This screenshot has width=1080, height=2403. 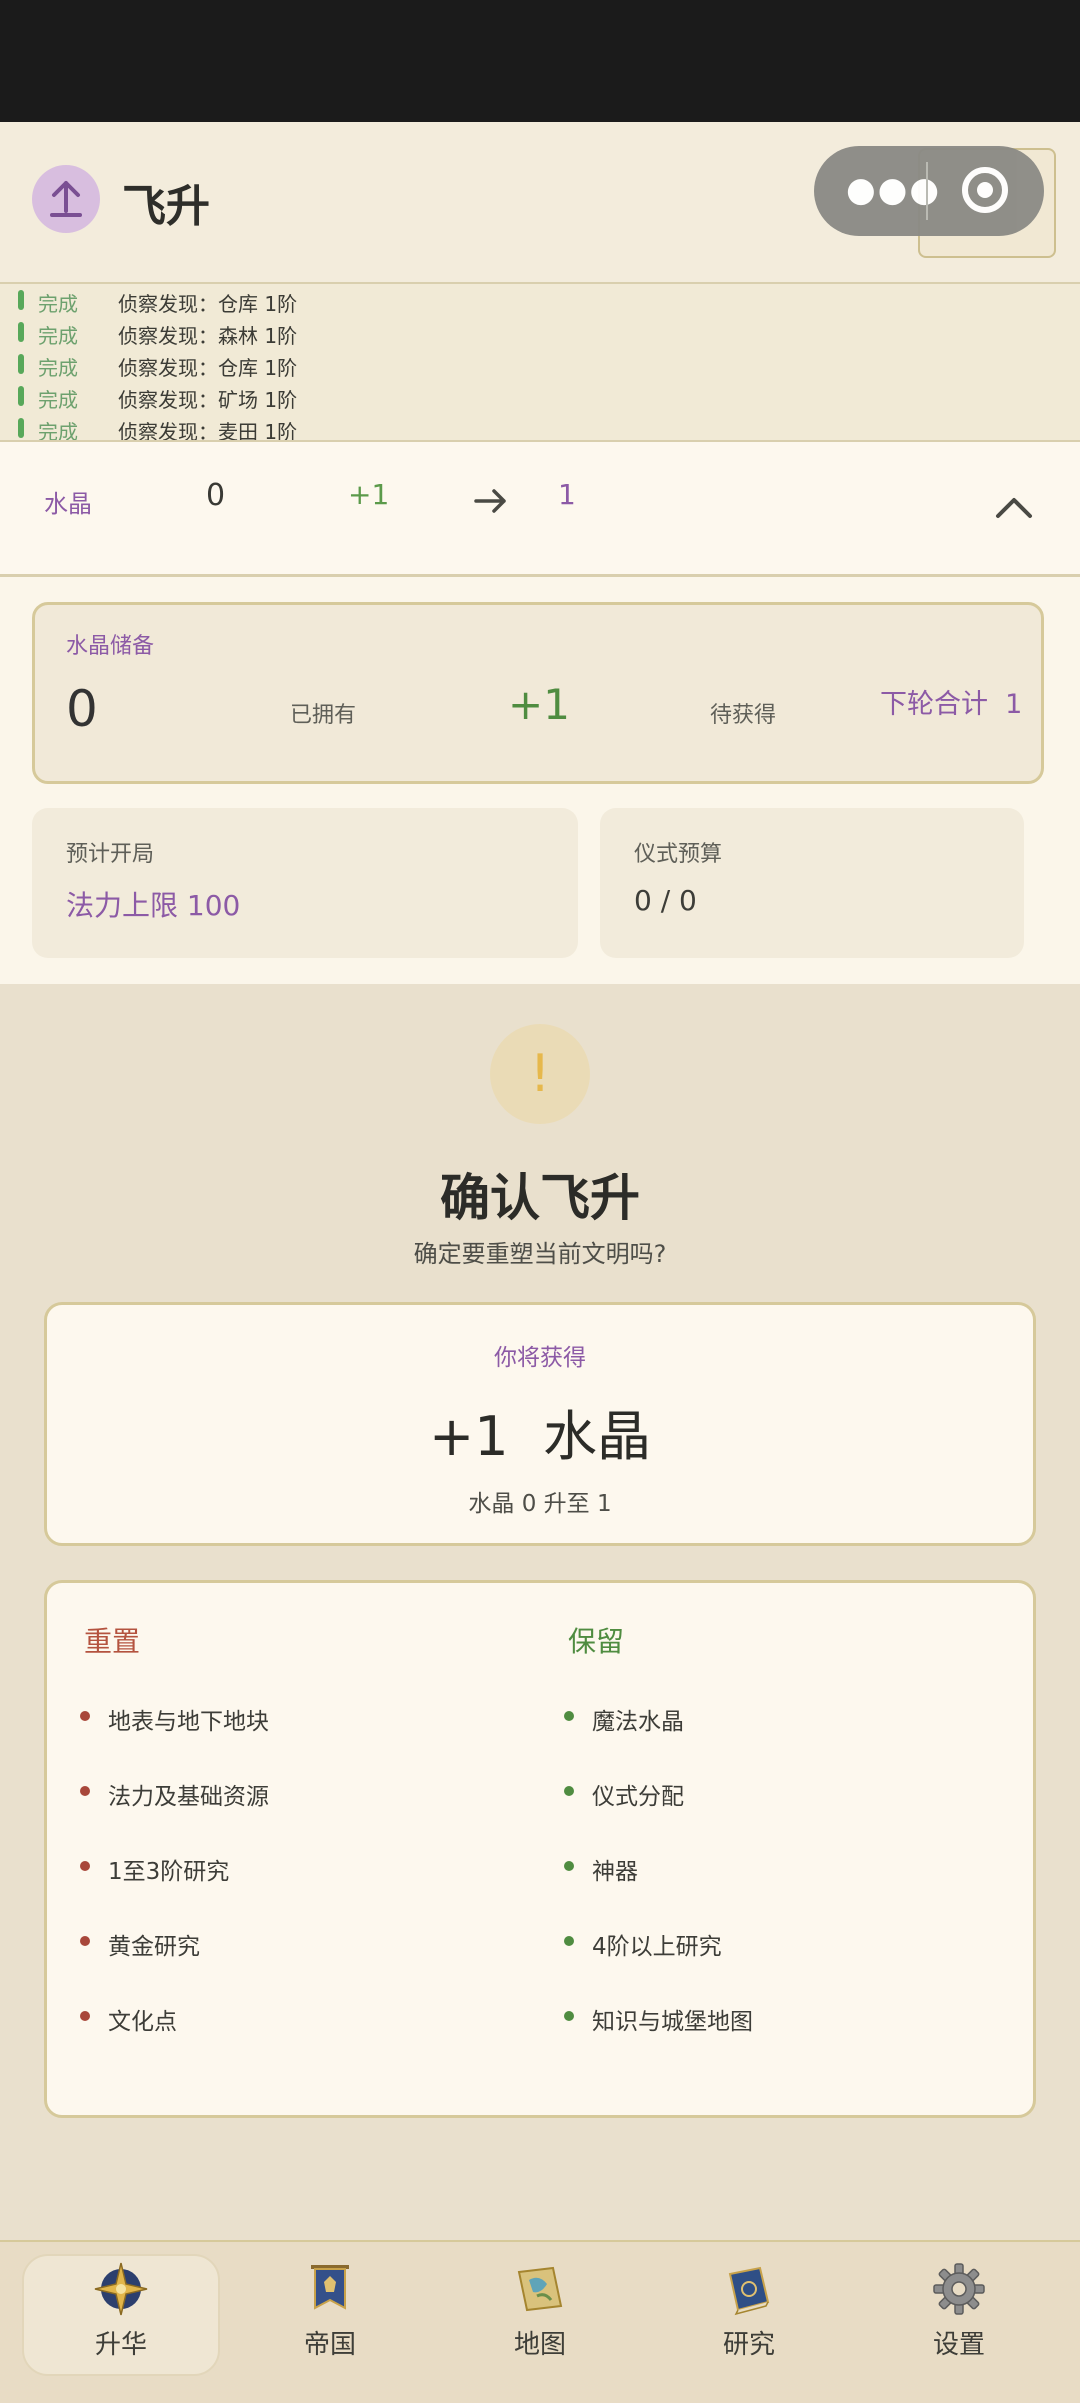 I want to click on reset-item: 地表与地下地块, so click(x=188, y=1722).